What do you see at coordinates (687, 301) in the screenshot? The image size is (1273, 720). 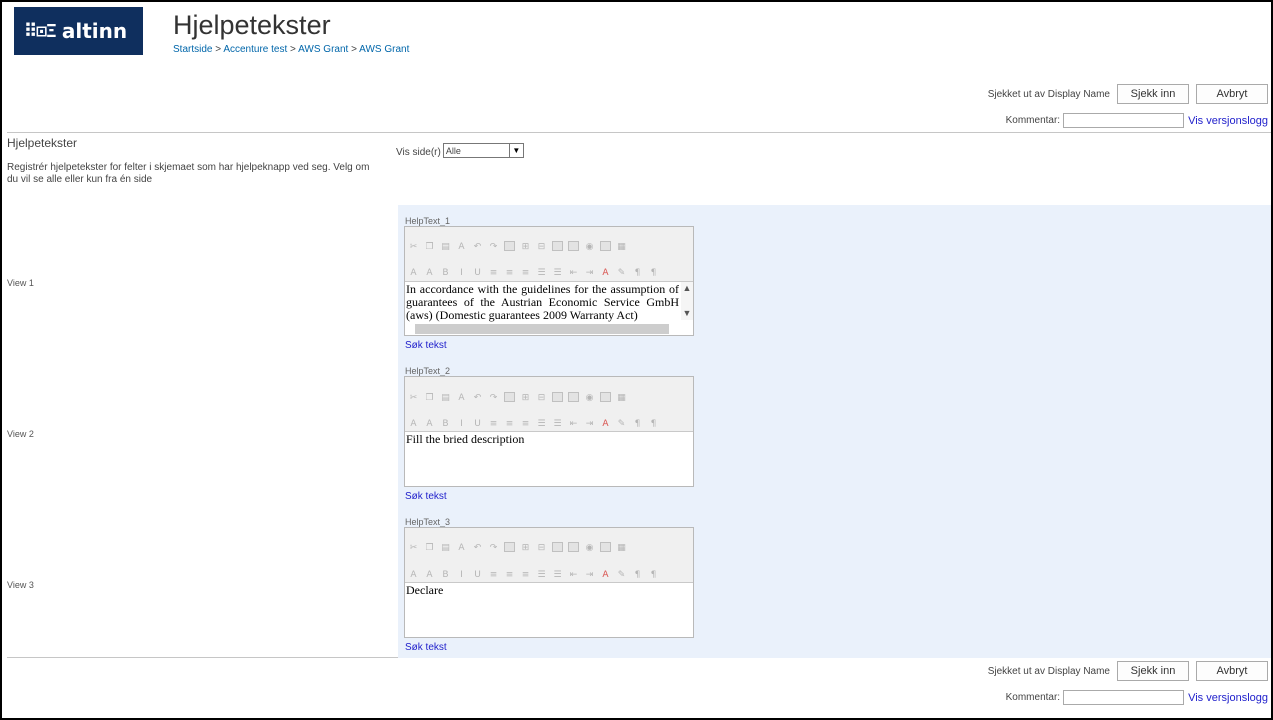 I see `vertical-scrollbar: ▲ ▼` at bounding box center [687, 301].